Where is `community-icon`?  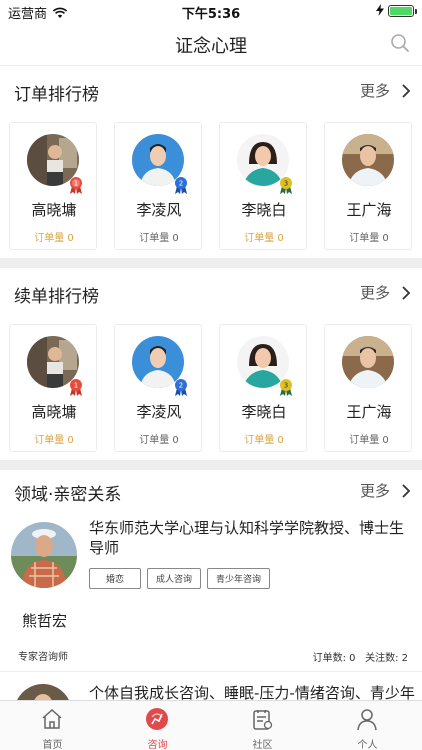 community-icon is located at coordinates (263, 720).